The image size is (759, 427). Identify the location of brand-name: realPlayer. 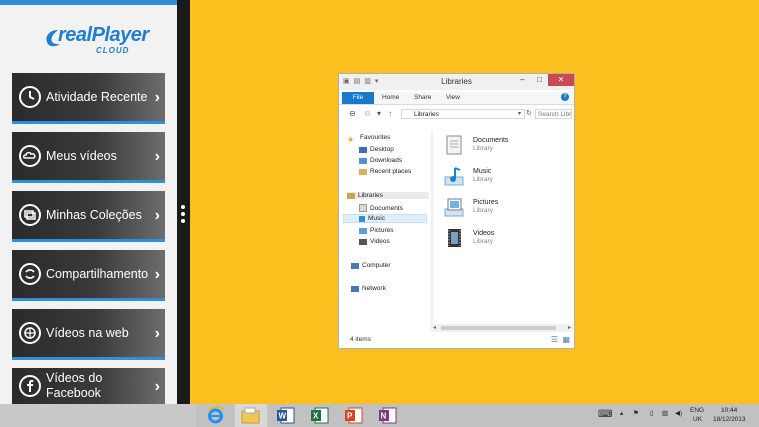
(103, 35).